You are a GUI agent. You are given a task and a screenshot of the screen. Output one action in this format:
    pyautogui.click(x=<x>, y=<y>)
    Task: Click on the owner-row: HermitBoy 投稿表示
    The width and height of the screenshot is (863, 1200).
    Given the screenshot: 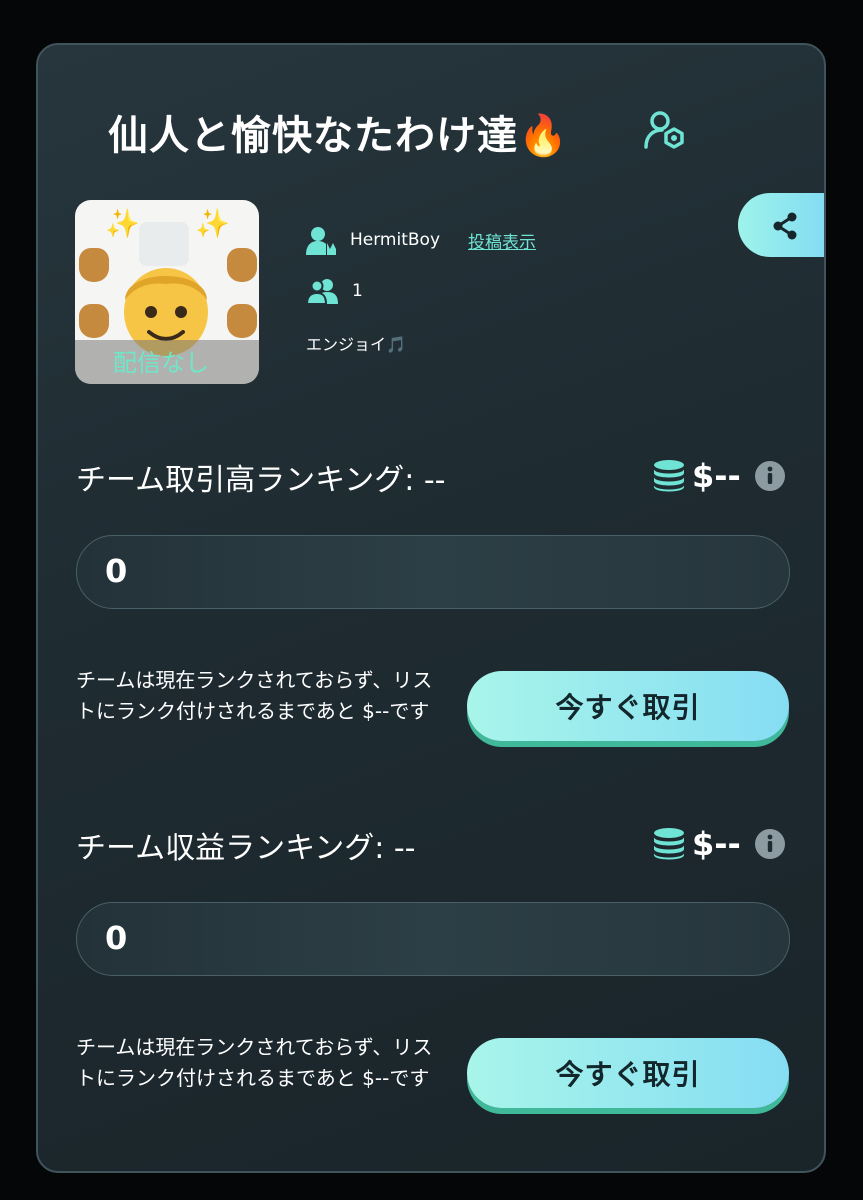 What is the action you would take?
    pyautogui.click(x=421, y=240)
    